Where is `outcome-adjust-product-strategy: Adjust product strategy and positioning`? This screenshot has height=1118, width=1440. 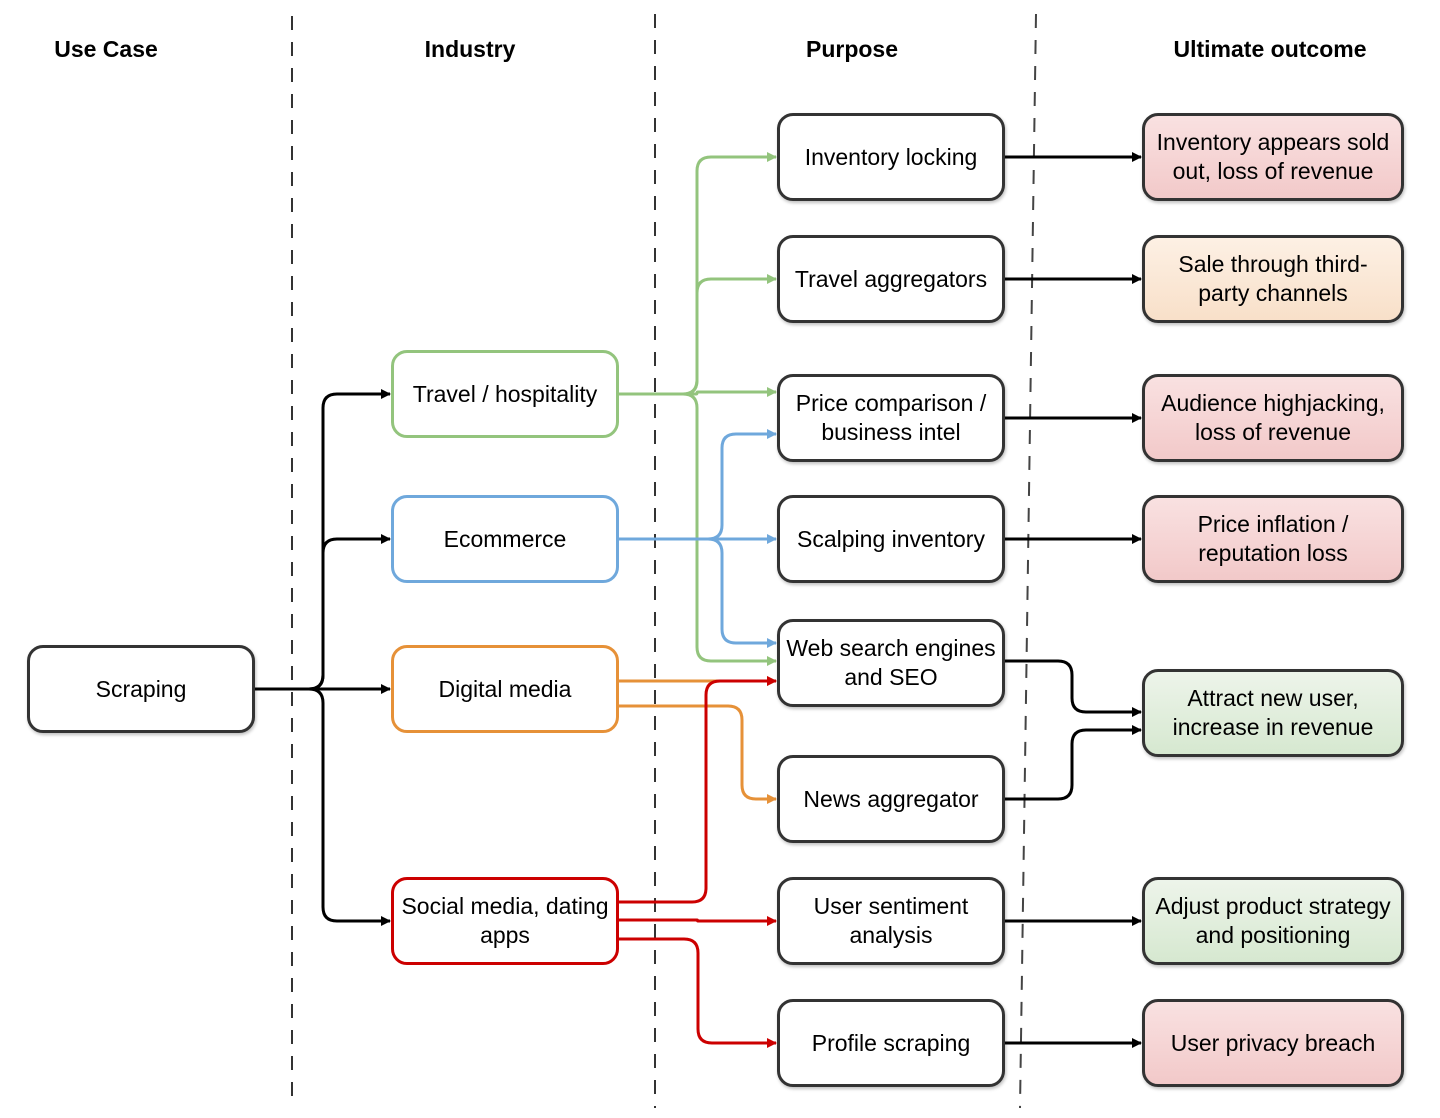
outcome-adjust-product-strategy: Adjust product strategy and positioning is located at coordinates (1273, 921).